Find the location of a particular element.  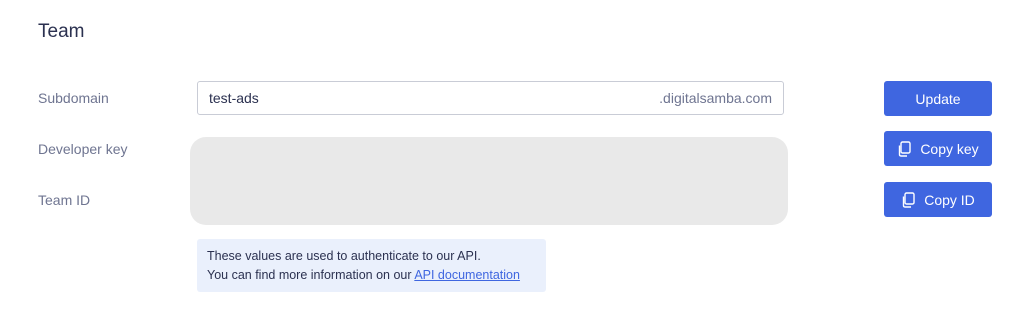

copy-key-button-label: Copy key is located at coordinates (949, 148).